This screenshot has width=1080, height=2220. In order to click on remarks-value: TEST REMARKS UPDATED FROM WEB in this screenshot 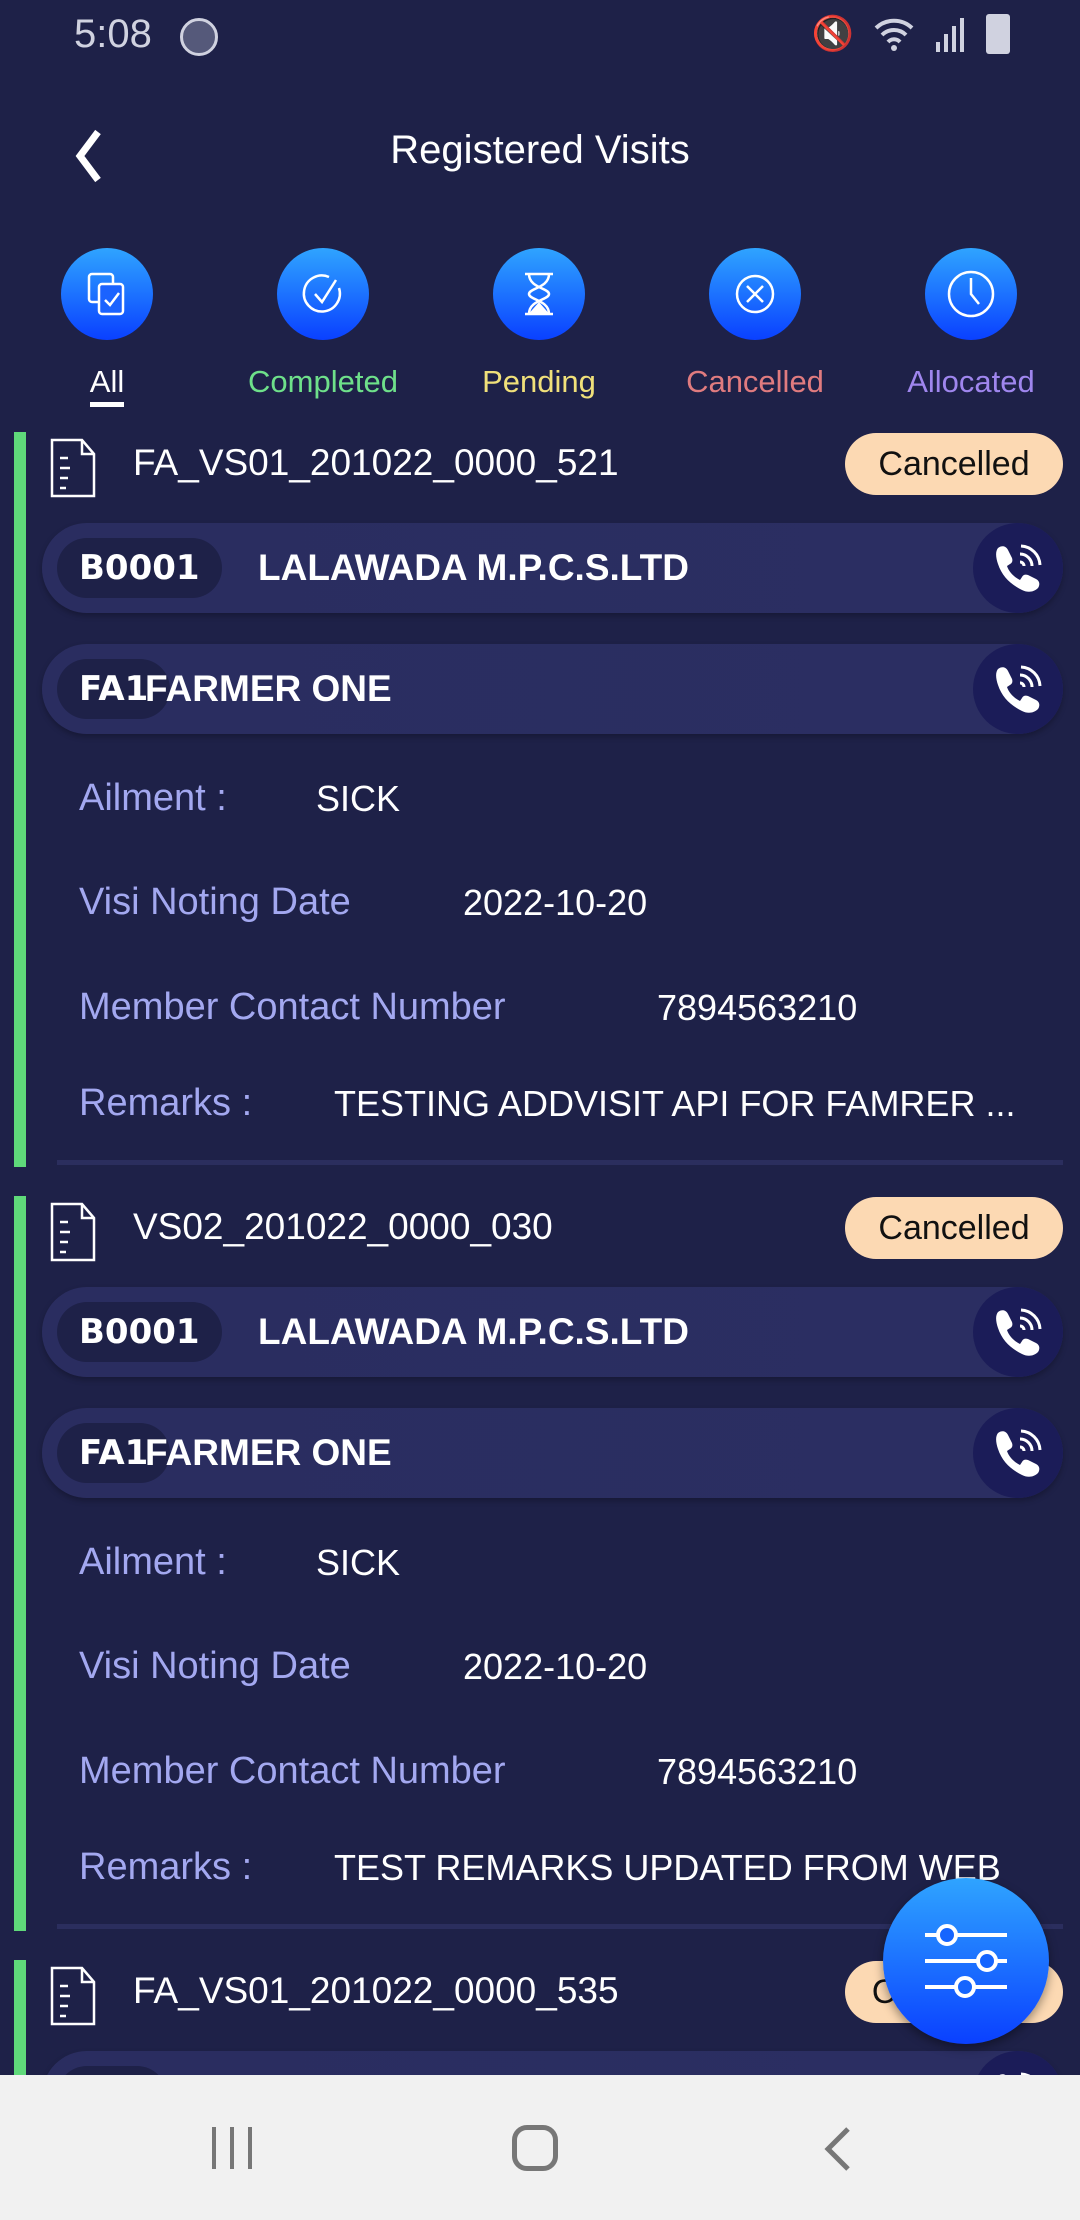, I will do `click(667, 1867)`.